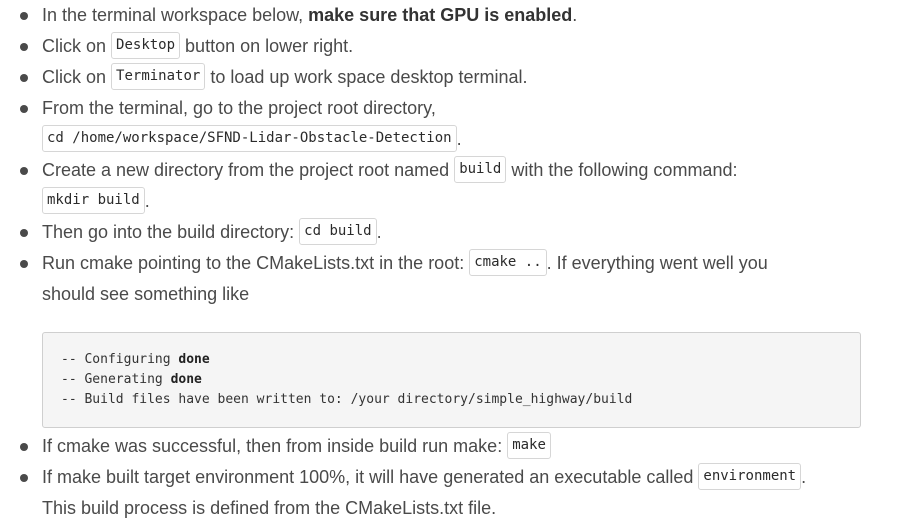 This screenshot has height=532, width=901. I want to click on step-mkdir-cmd: mkdir build., so click(96, 201).